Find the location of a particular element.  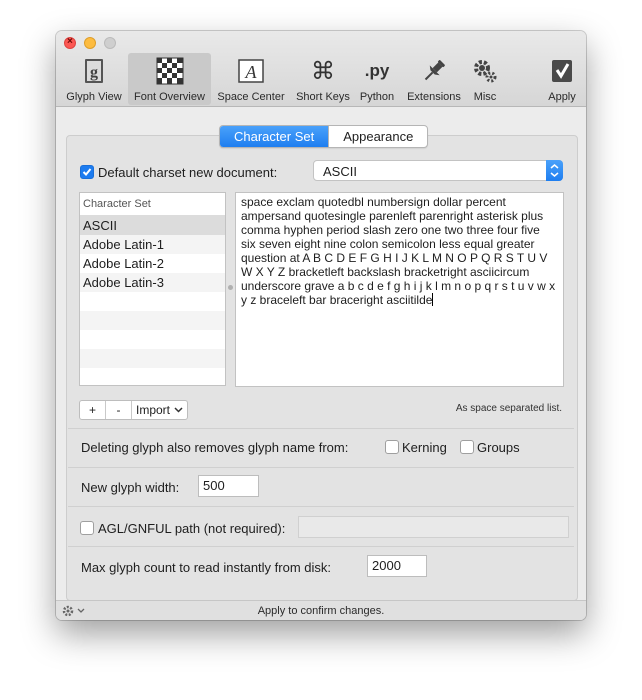

checkmark-icon is located at coordinates (87, 172).